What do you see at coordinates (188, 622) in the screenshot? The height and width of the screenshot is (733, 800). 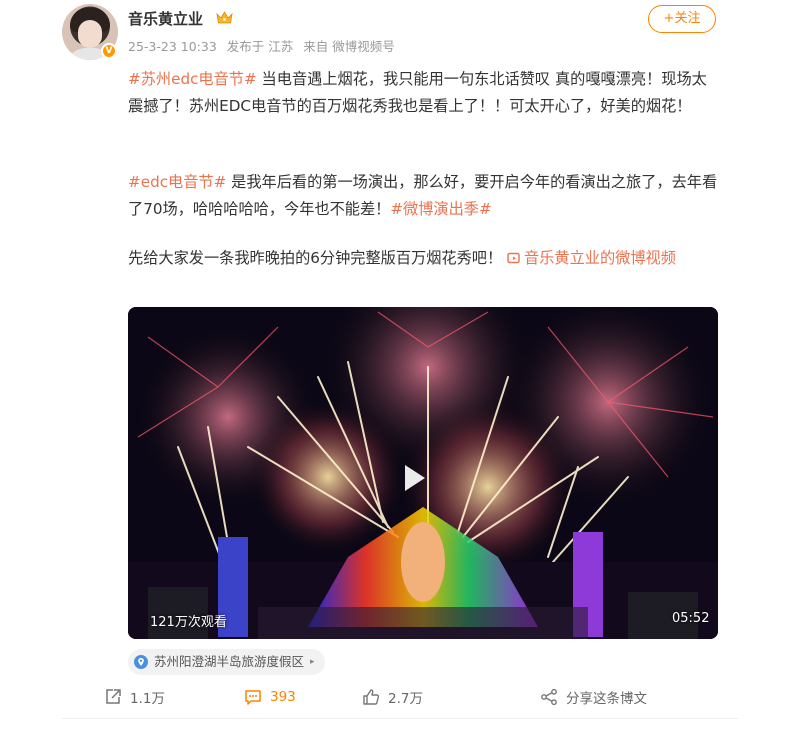 I see `view-count: 121万次观看` at bounding box center [188, 622].